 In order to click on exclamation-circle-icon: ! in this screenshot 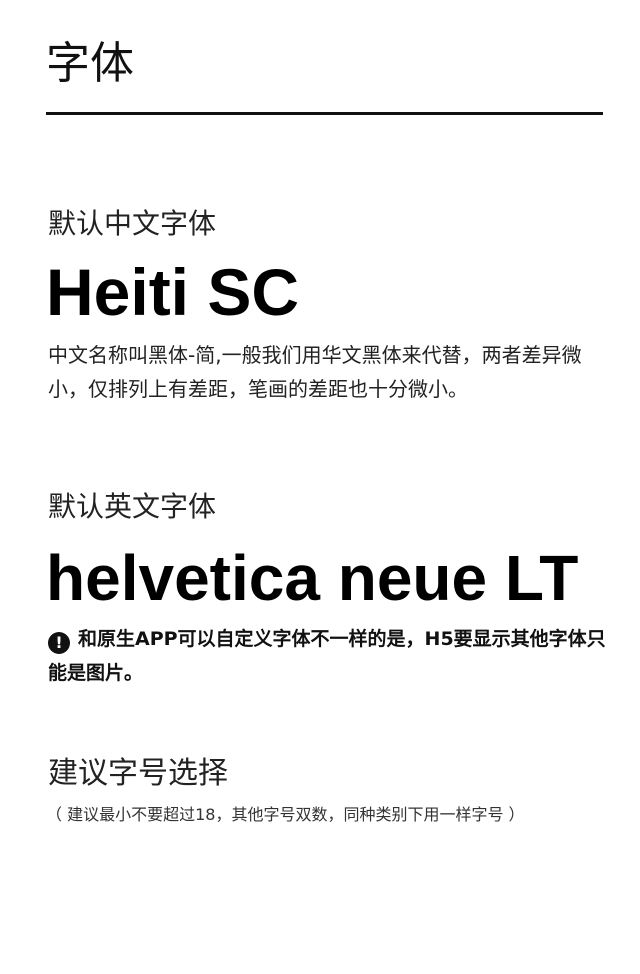, I will do `click(59, 643)`.